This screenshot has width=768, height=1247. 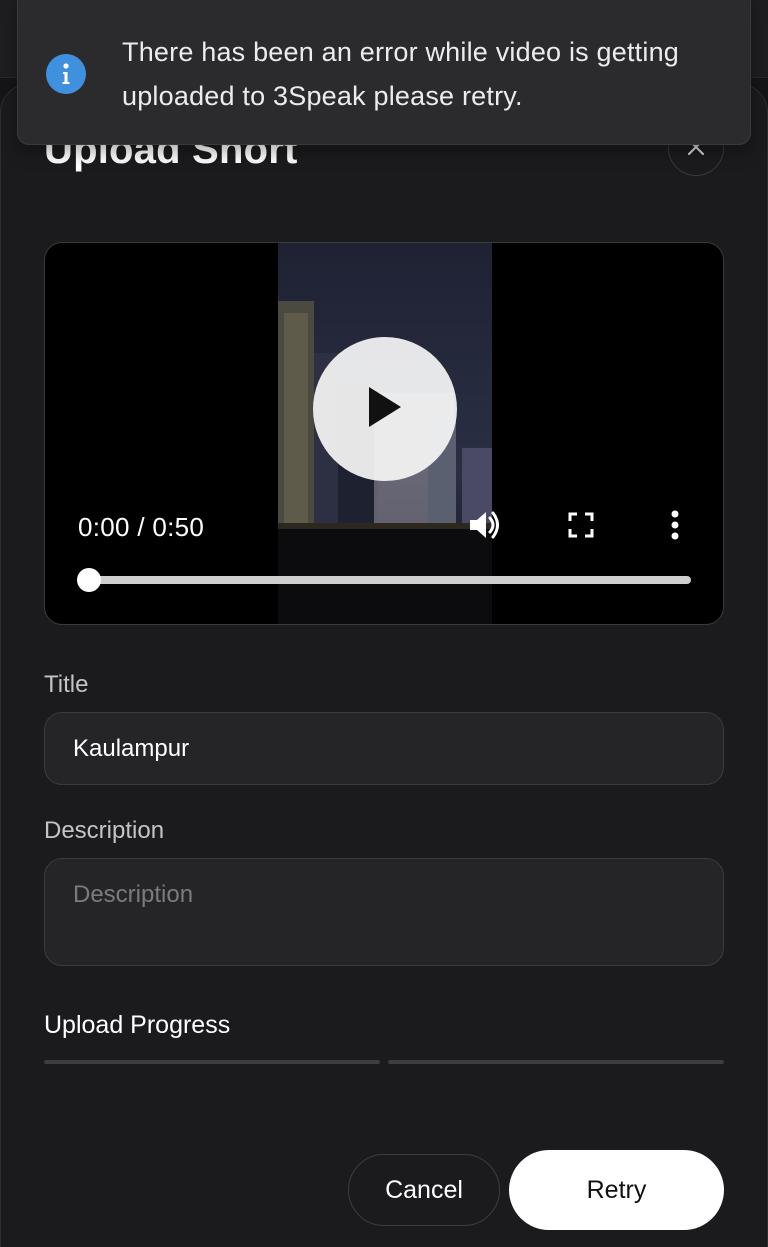 What do you see at coordinates (66, 684) in the screenshot?
I see `title-label: Title` at bounding box center [66, 684].